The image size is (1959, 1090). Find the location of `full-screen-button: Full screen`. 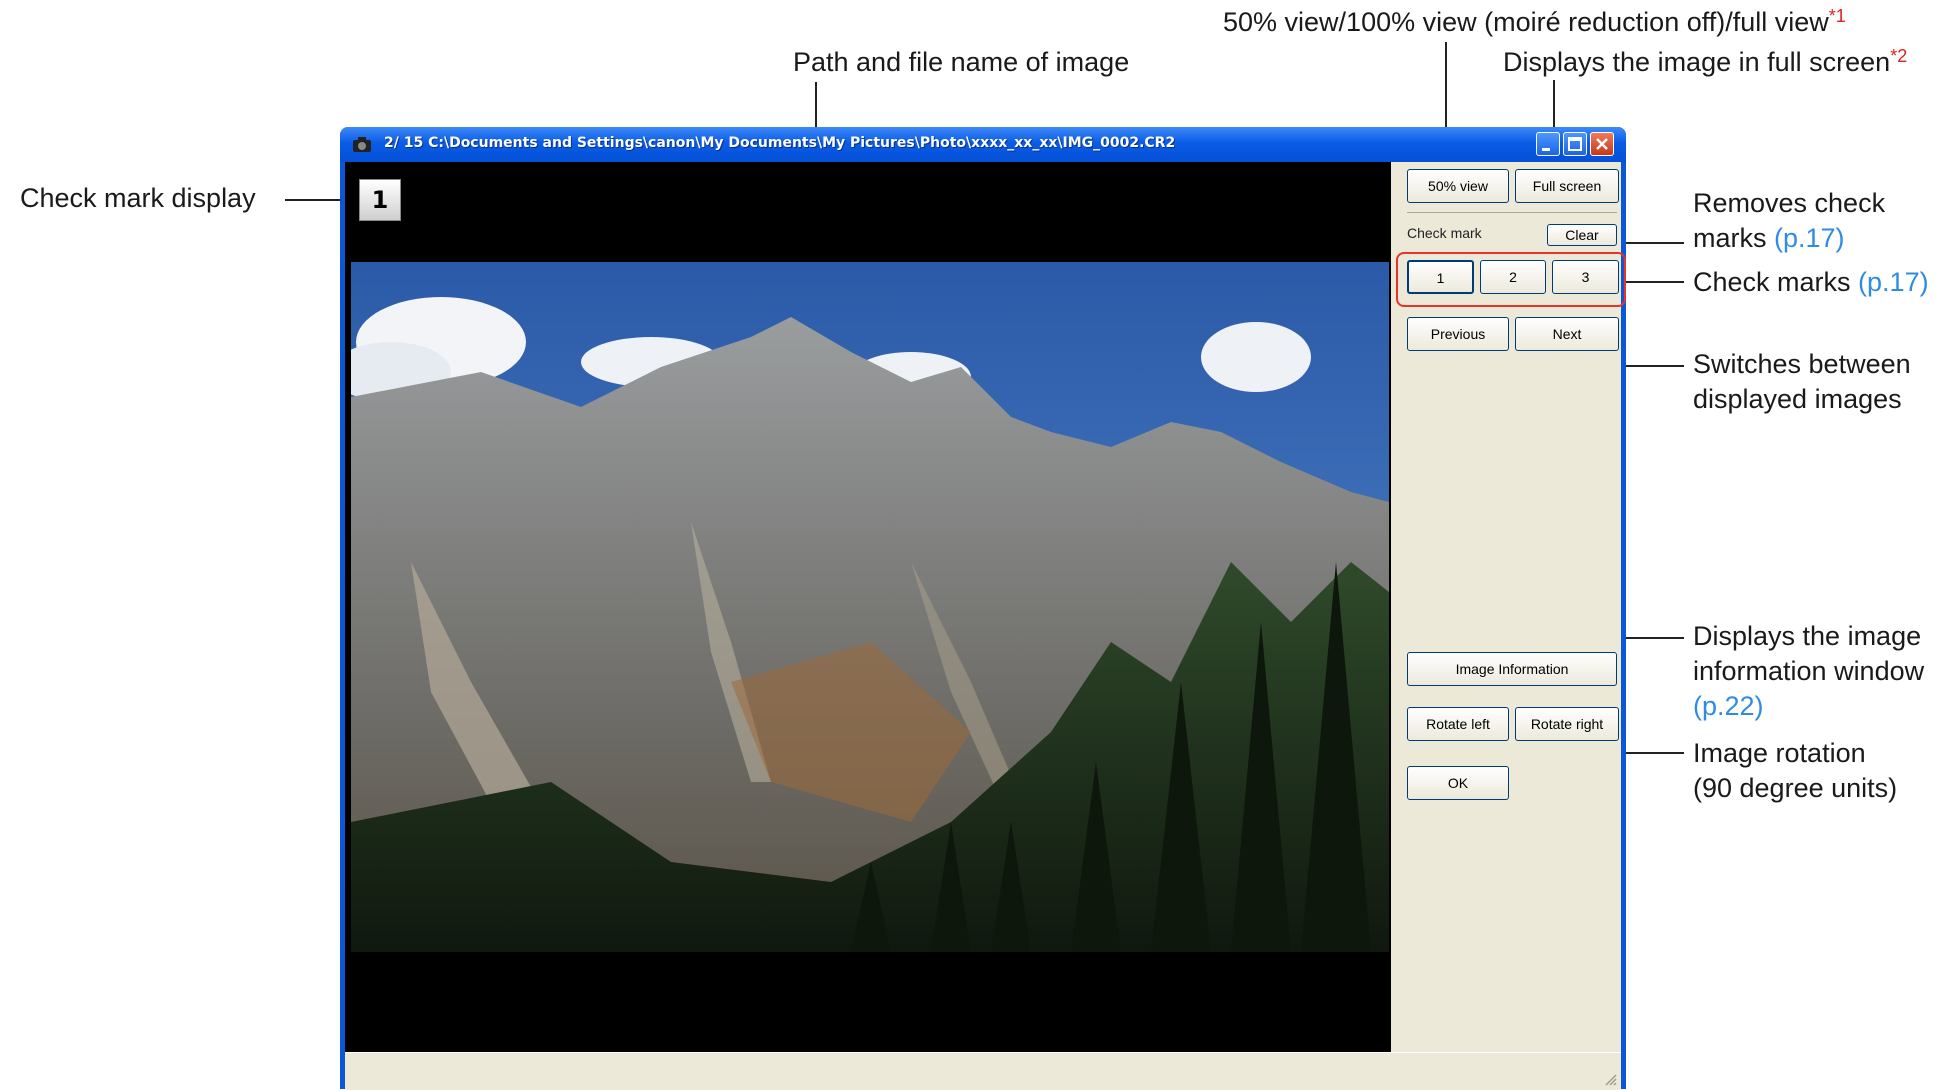

full-screen-button: Full screen is located at coordinates (1567, 186).